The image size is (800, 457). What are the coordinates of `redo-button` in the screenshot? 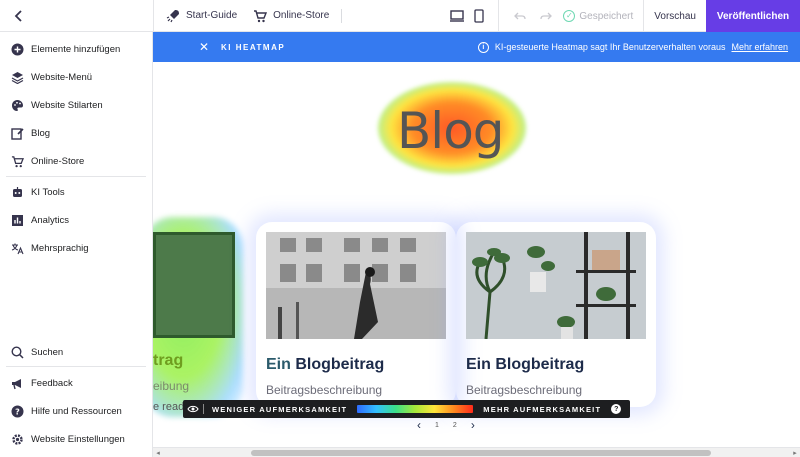 It's located at (546, 16).